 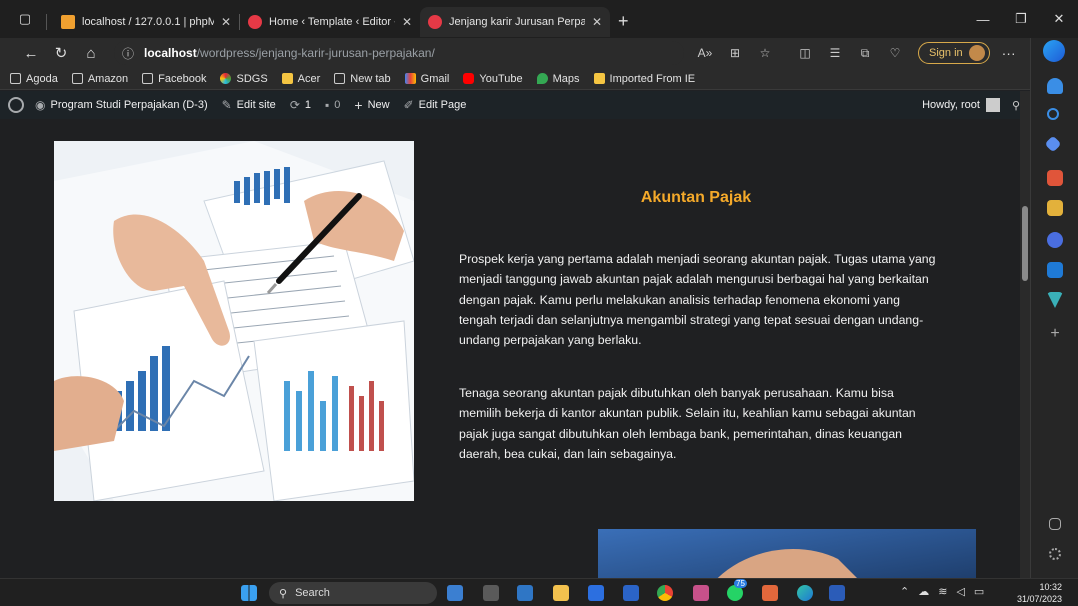 I want to click on store-app-icon, so click(x=491, y=593).